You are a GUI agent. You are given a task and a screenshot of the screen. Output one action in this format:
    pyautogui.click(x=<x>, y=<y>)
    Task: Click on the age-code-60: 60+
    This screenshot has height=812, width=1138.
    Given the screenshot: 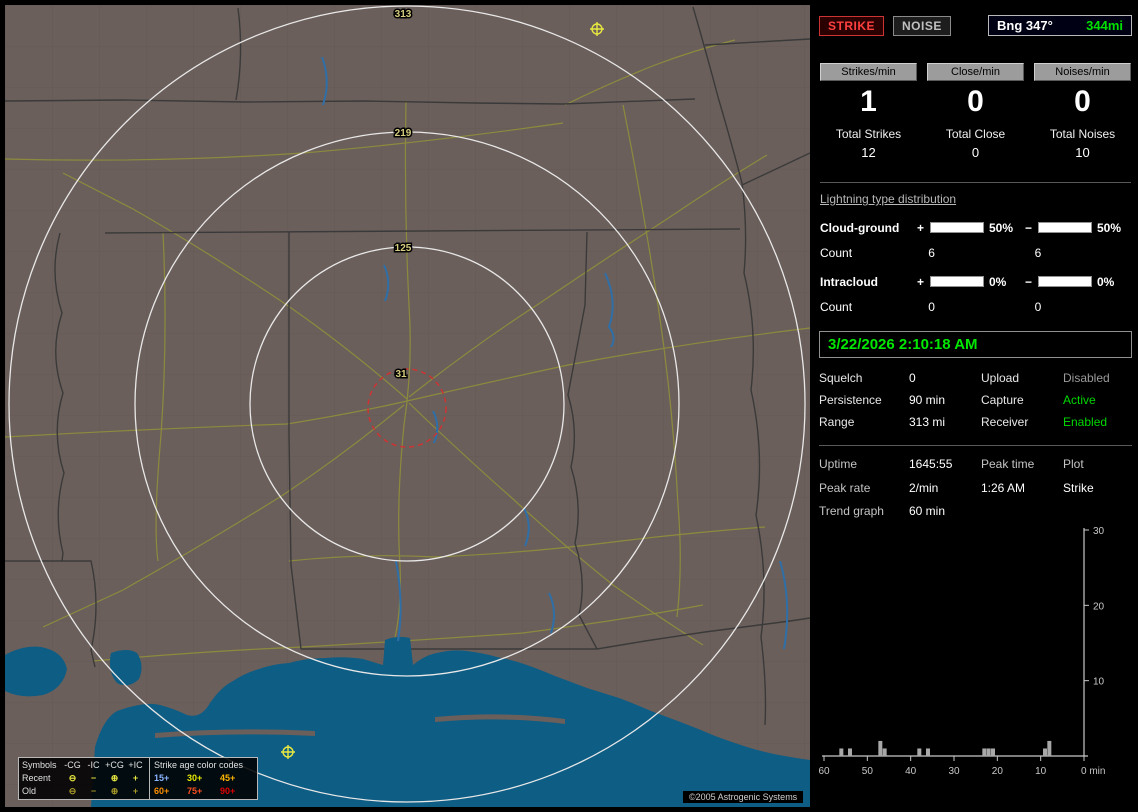 What is the action you would take?
    pyautogui.click(x=162, y=791)
    